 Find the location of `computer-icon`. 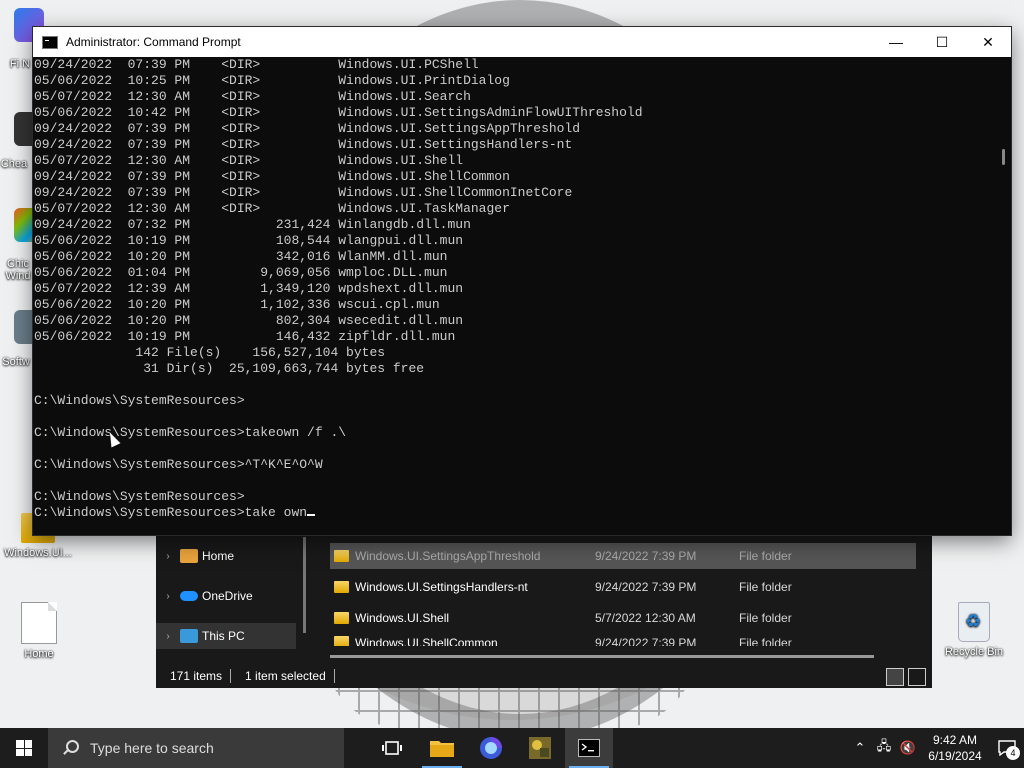

computer-icon is located at coordinates (189, 636).